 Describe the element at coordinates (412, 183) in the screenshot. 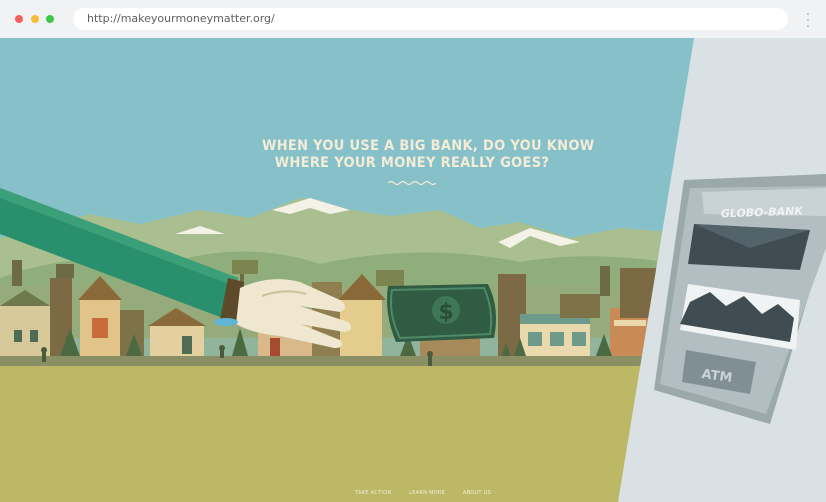

I see `wavy-divider-icon` at that location.